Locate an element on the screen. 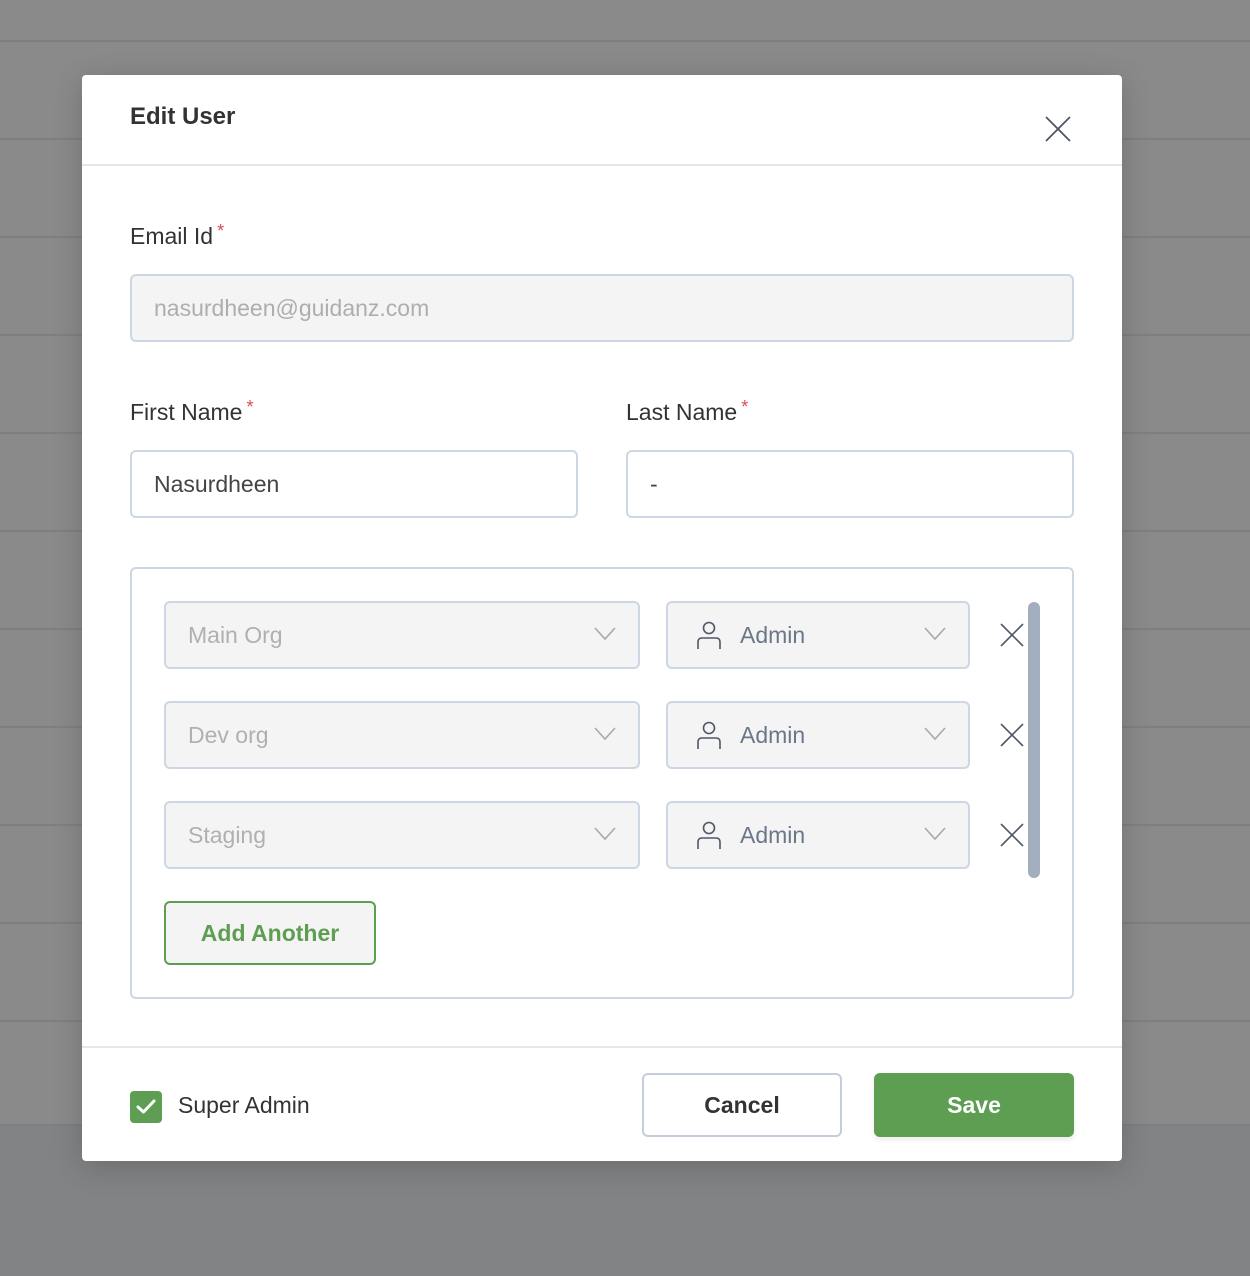 The height and width of the screenshot is (1276, 1250). last-name-label: Last Name * is located at coordinates (687, 411).